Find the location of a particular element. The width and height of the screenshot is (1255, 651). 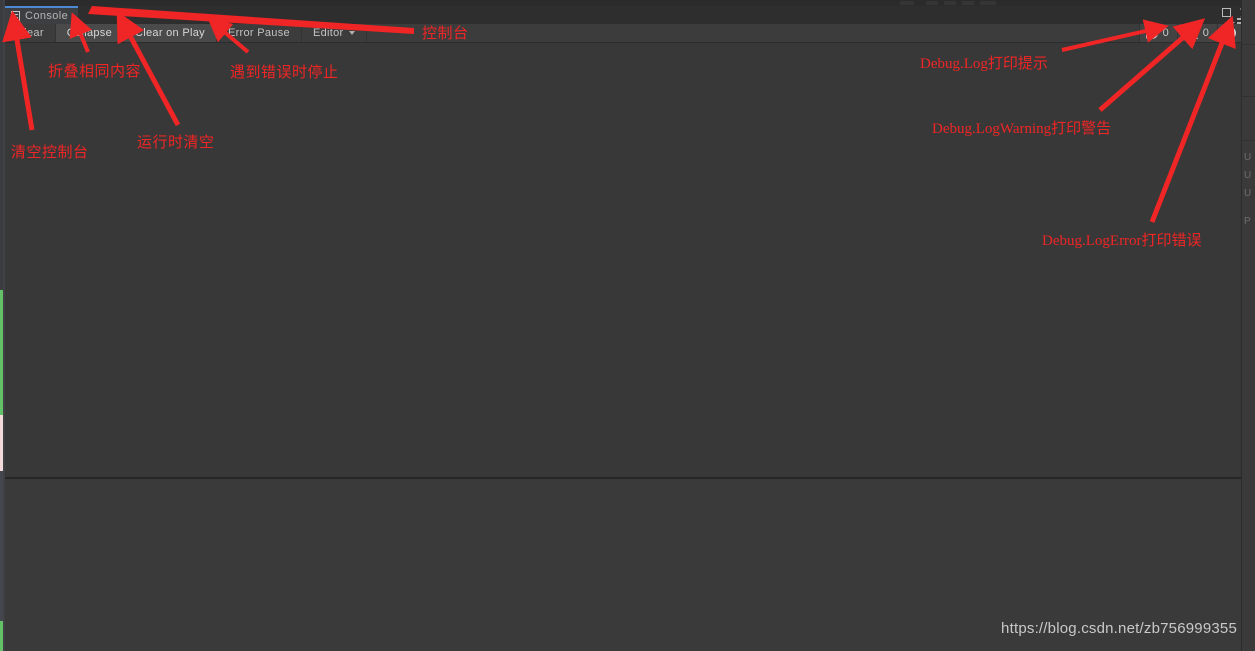

editor-dropdown: Editor is located at coordinates (334, 33).